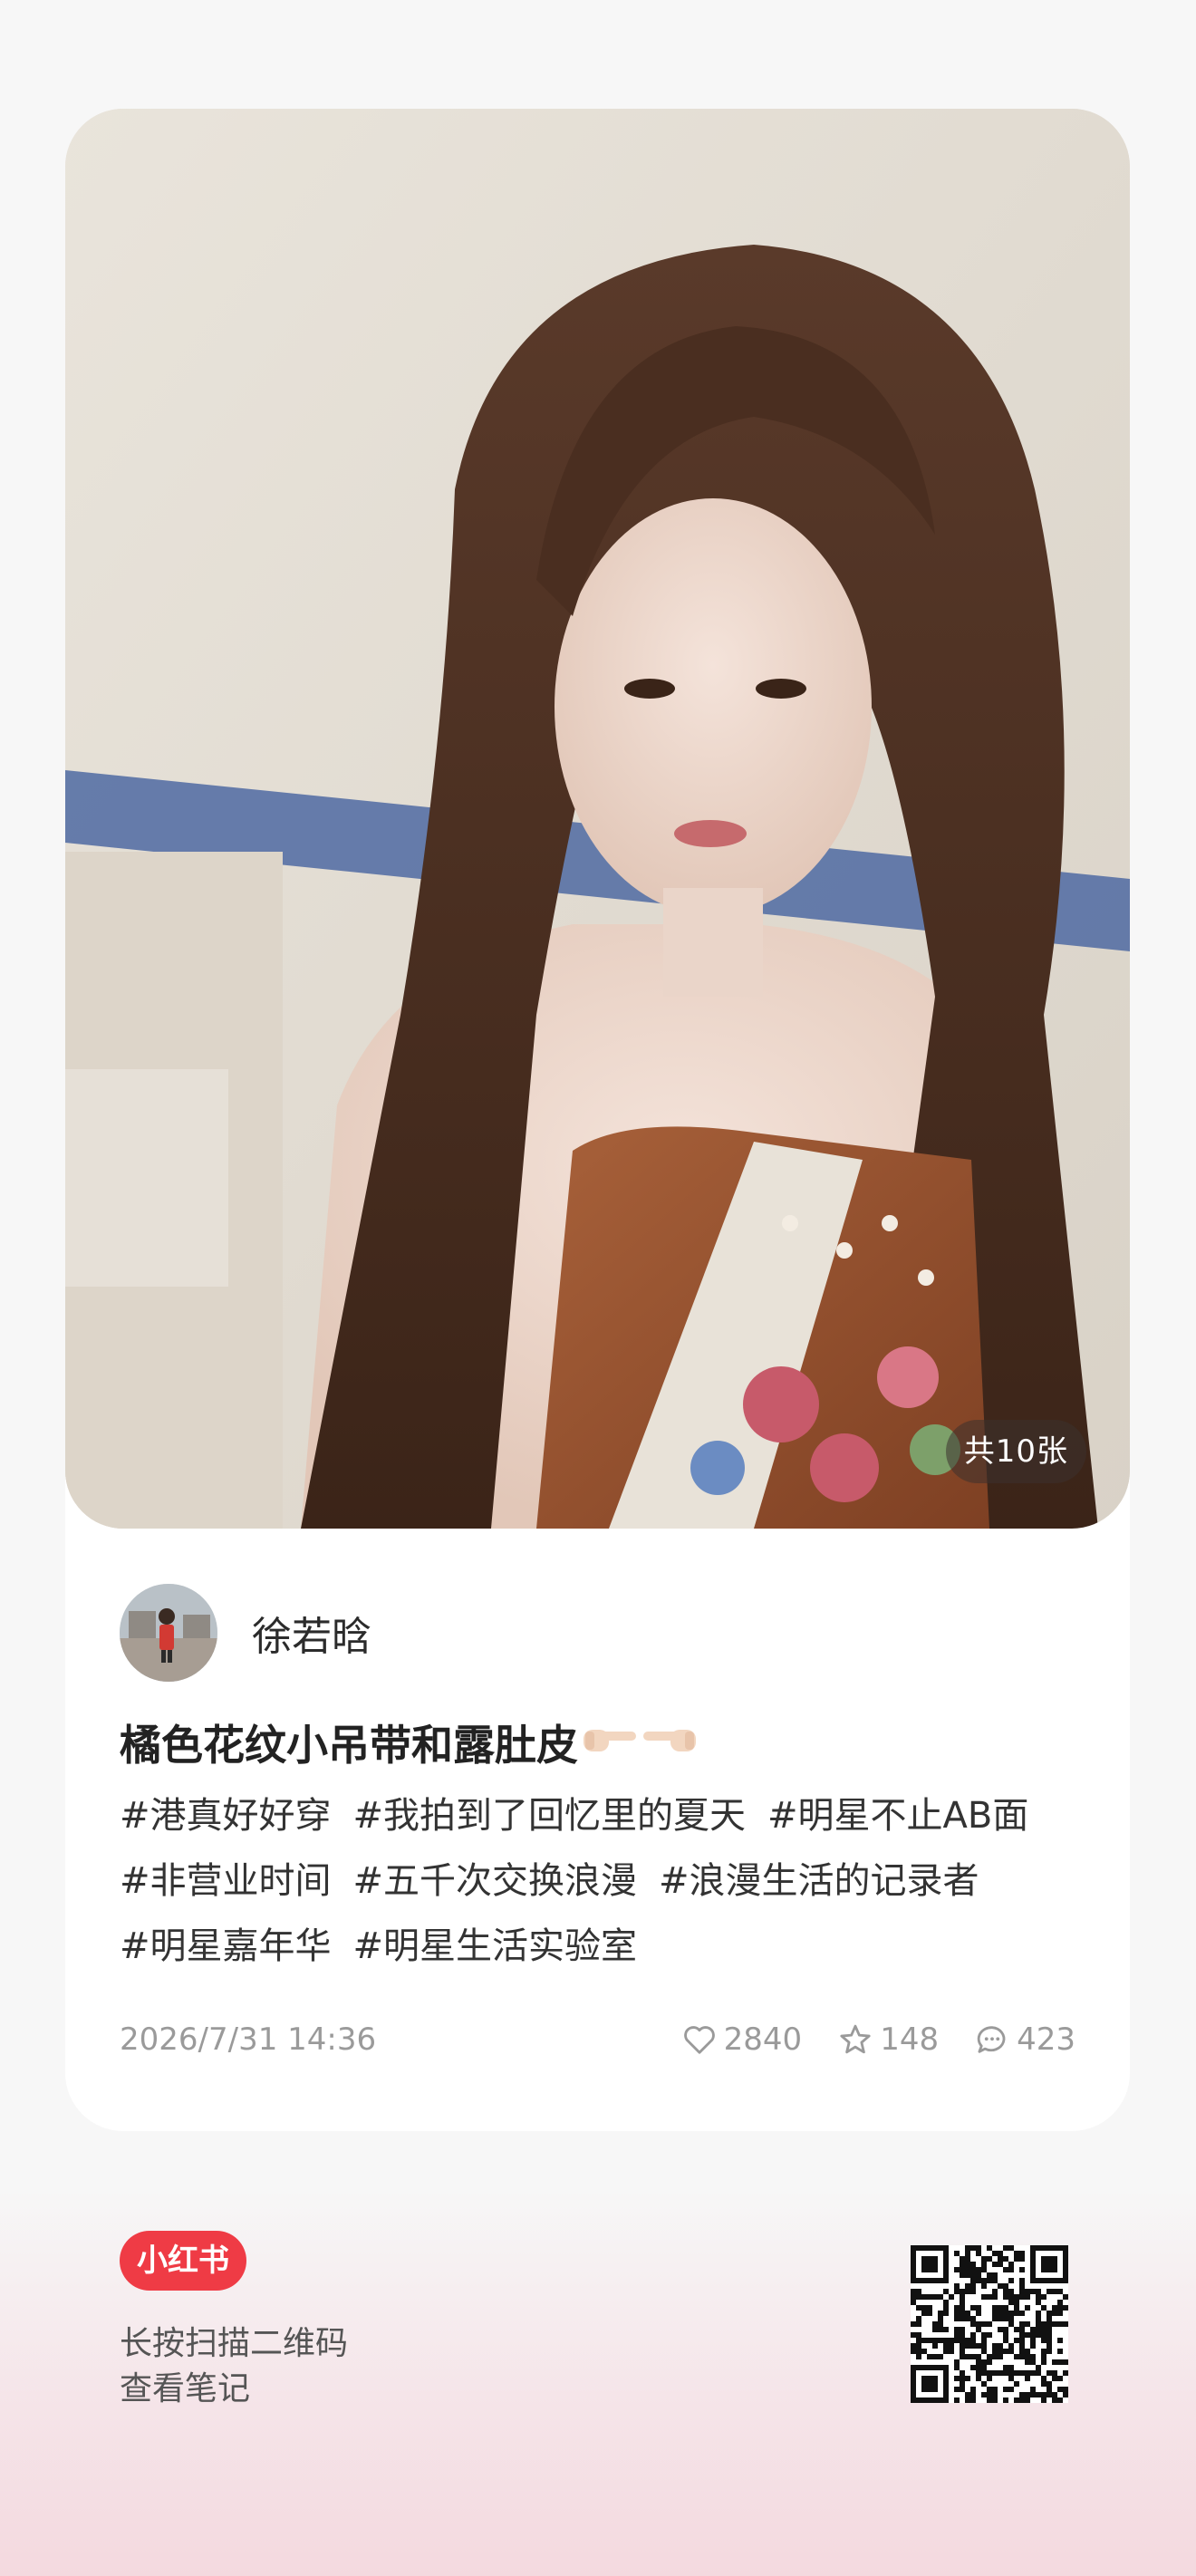 The image size is (1196, 2576). What do you see at coordinates (699, 2040) in the screenshot?
I see `heart-icon` at bounding box center [699, 2040].